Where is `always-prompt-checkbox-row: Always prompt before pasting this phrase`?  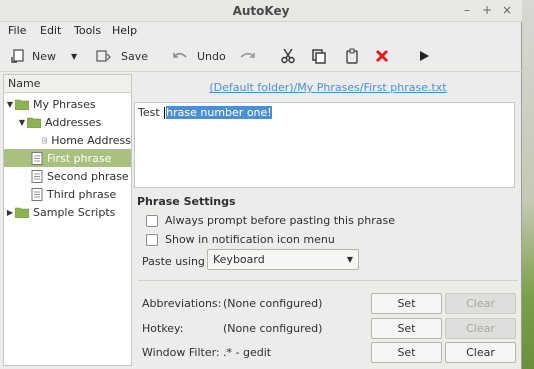 always-prompt-checkbox-row: Always prompt before pasting this phrase is located at coordinates (270, 220).